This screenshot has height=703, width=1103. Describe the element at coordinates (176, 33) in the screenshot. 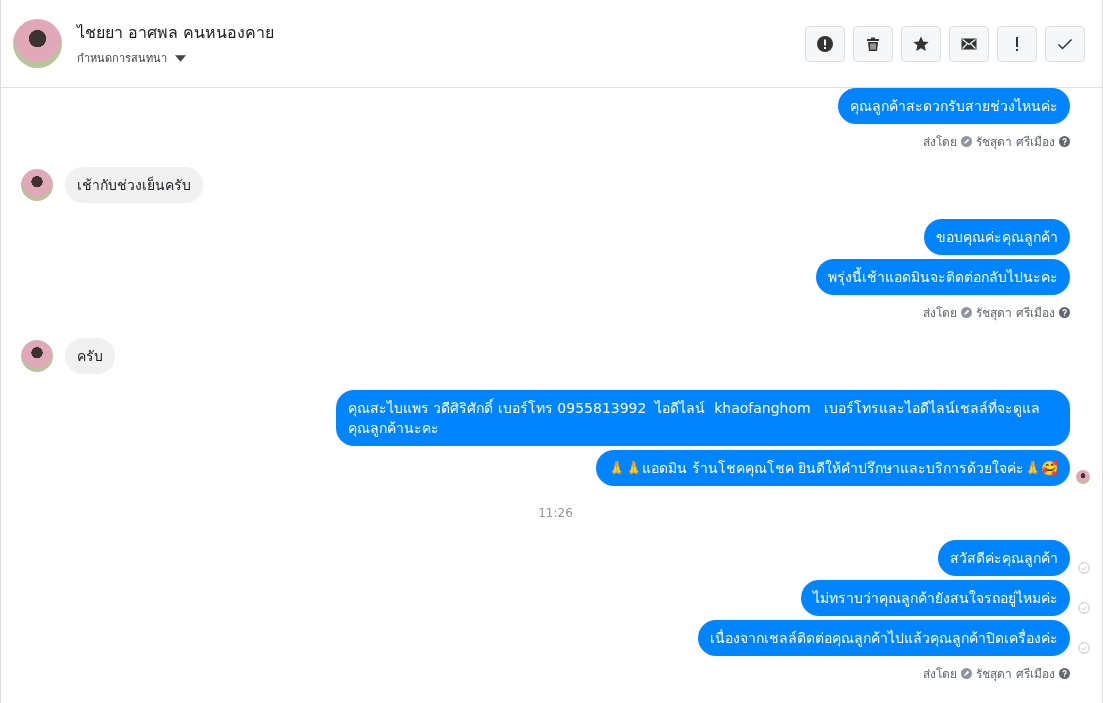

I see `contact-name: ไชยยา อาศพล คนหนองคาย` at that location.